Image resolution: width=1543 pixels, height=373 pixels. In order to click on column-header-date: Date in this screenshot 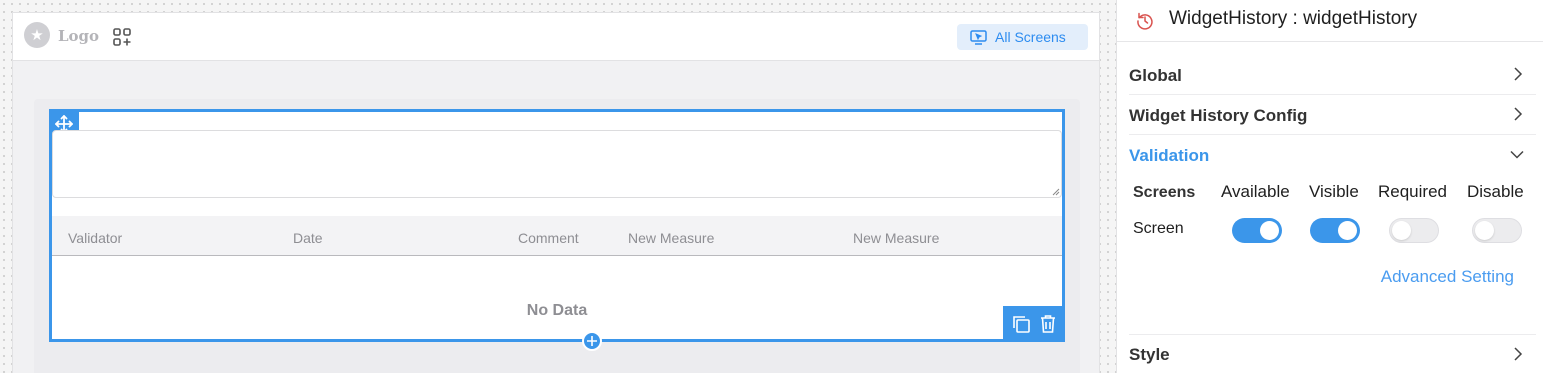, I will do `click(308, 238)`.